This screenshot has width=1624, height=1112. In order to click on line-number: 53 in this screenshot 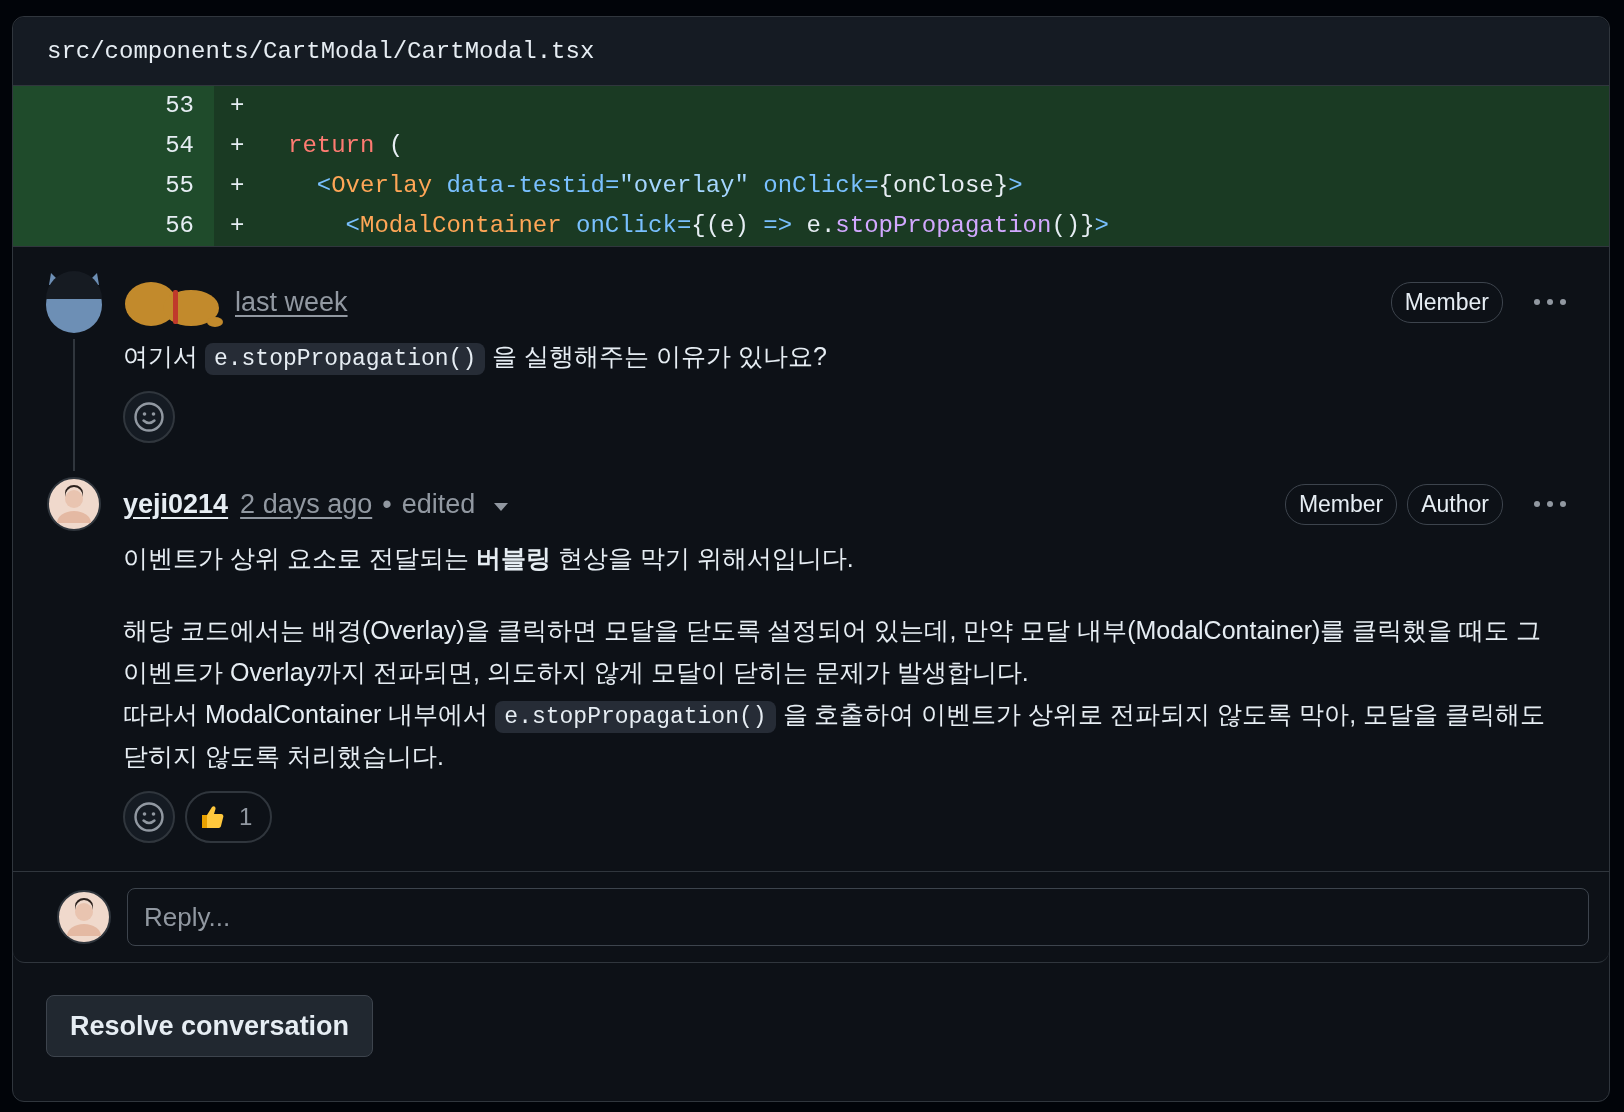, I will do `click(179, 105)`.